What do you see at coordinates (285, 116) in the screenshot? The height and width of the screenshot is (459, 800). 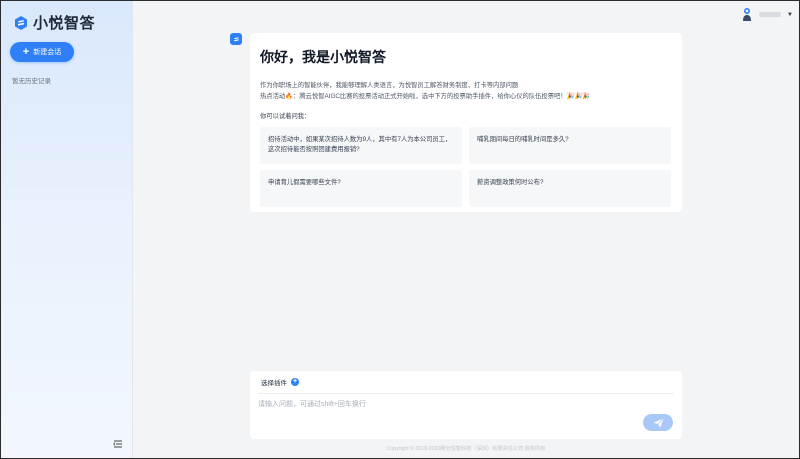 I see `try-asking-label: 你可以试着问我：` at bounding box center [285, 116].